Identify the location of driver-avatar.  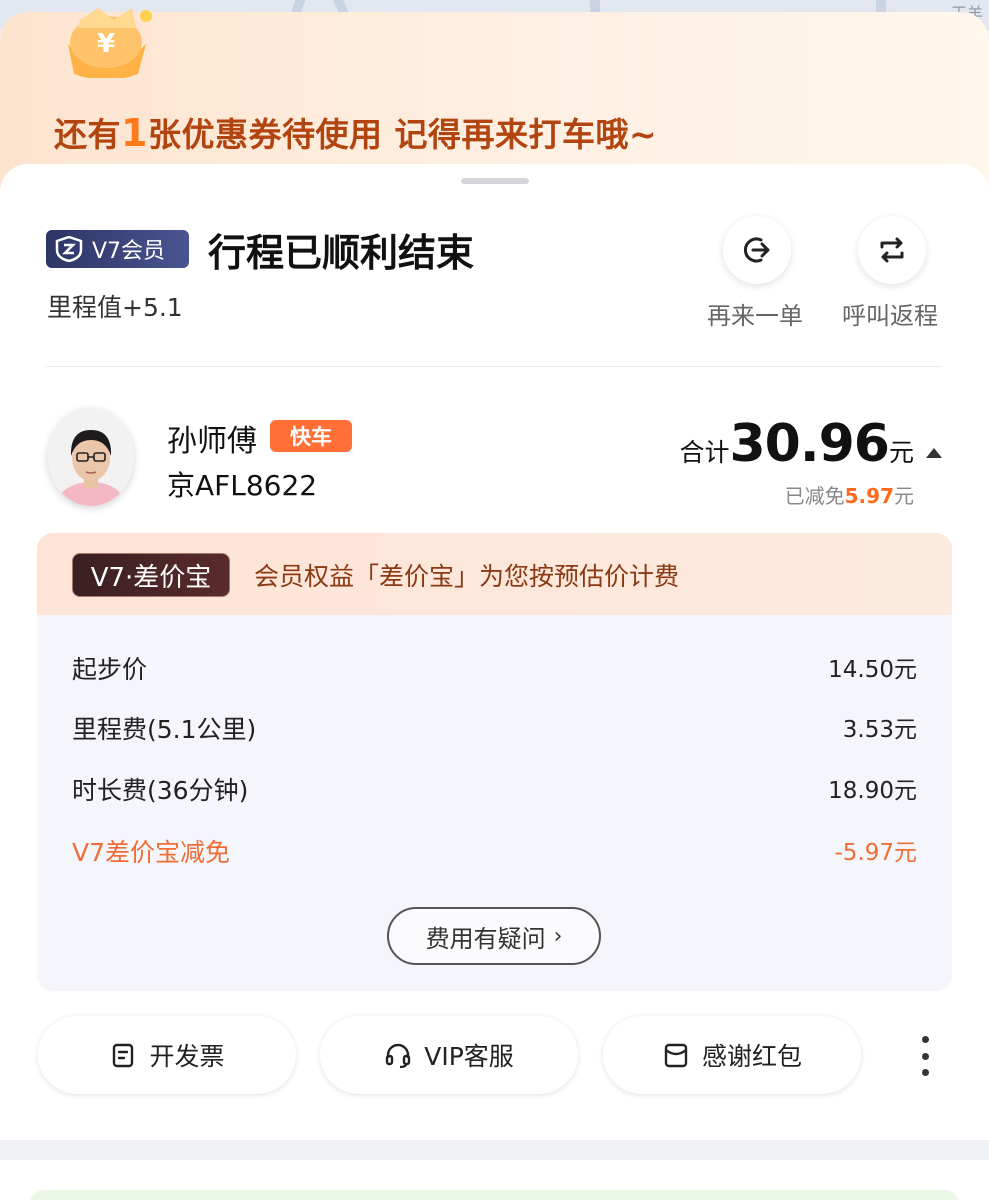
(91, 457).